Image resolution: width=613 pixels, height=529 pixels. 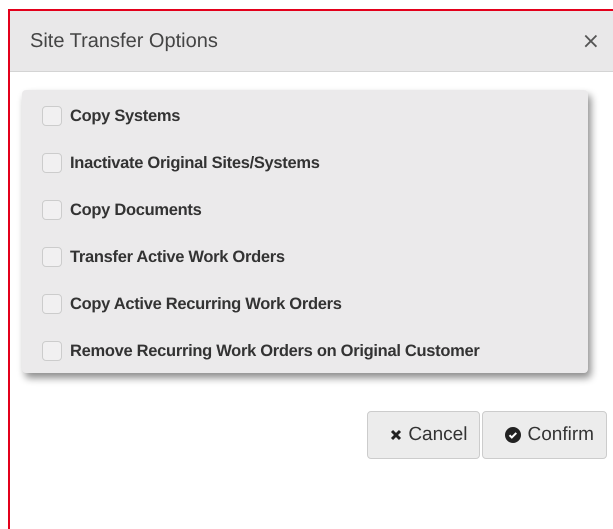 I want to click on dialog-title: Site Transfer Options, so click(x=124, y=41).